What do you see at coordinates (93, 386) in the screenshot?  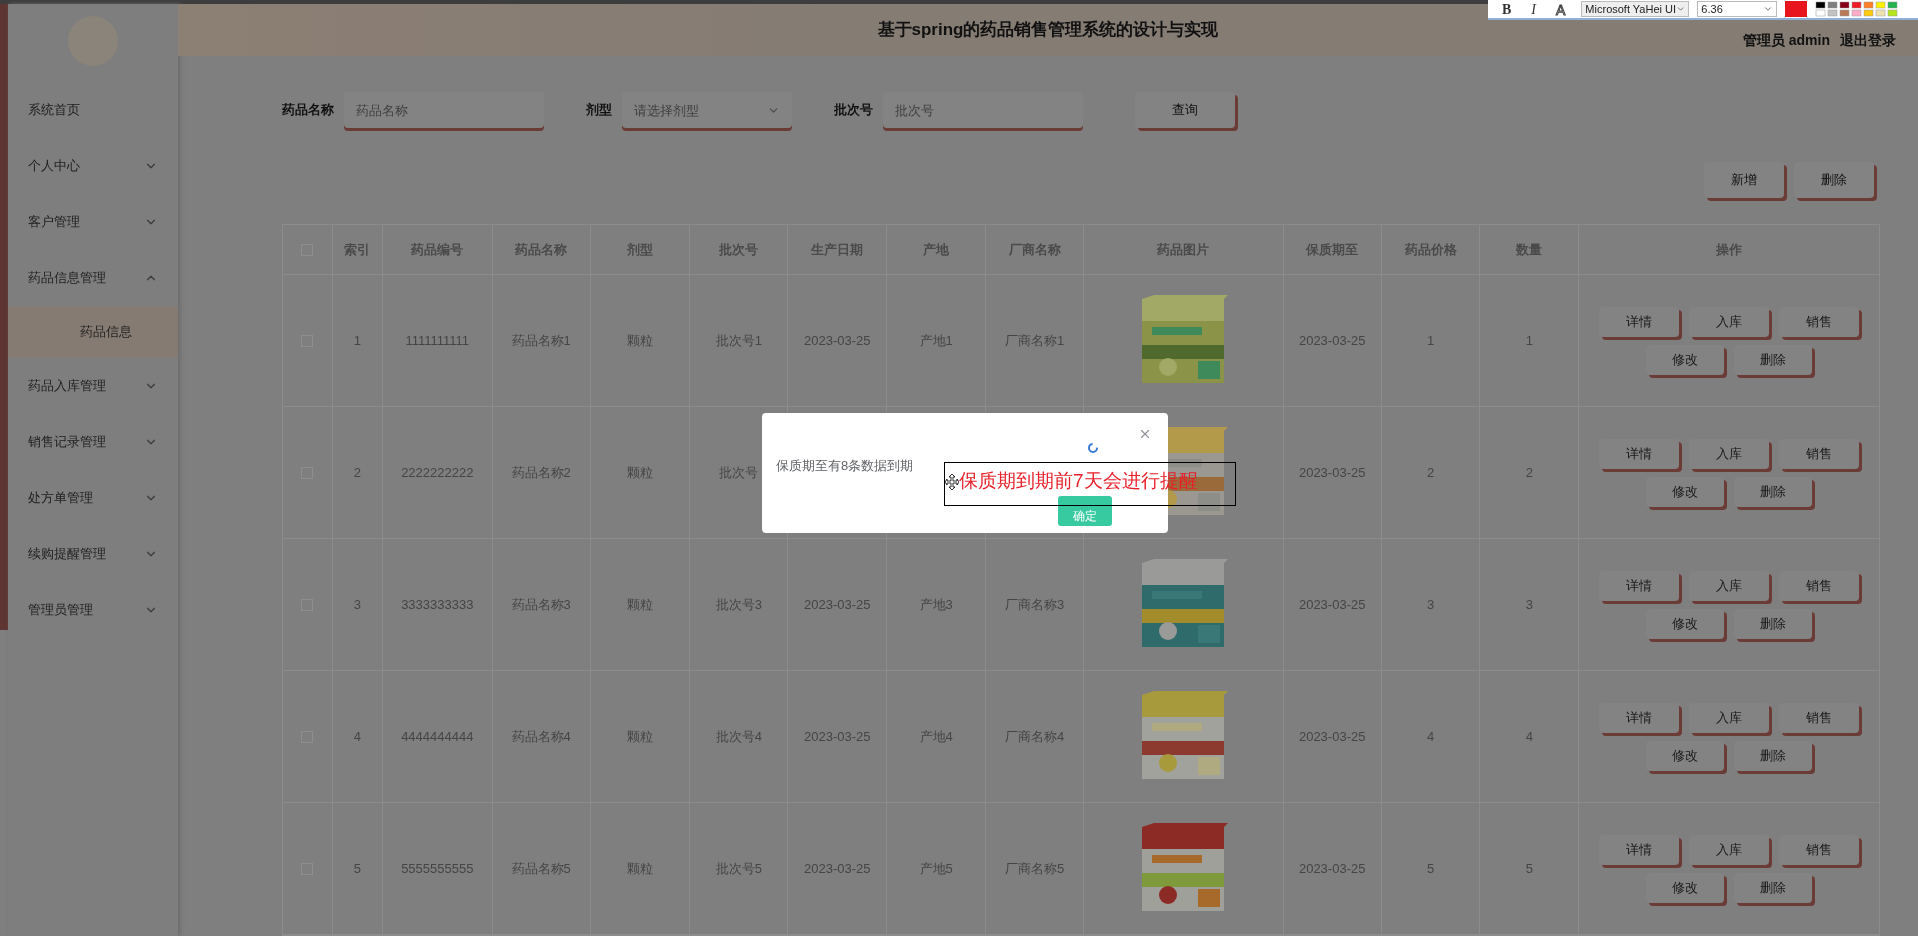 I see `menu-item: 药品入库管理` at bounding box center [93, 386].